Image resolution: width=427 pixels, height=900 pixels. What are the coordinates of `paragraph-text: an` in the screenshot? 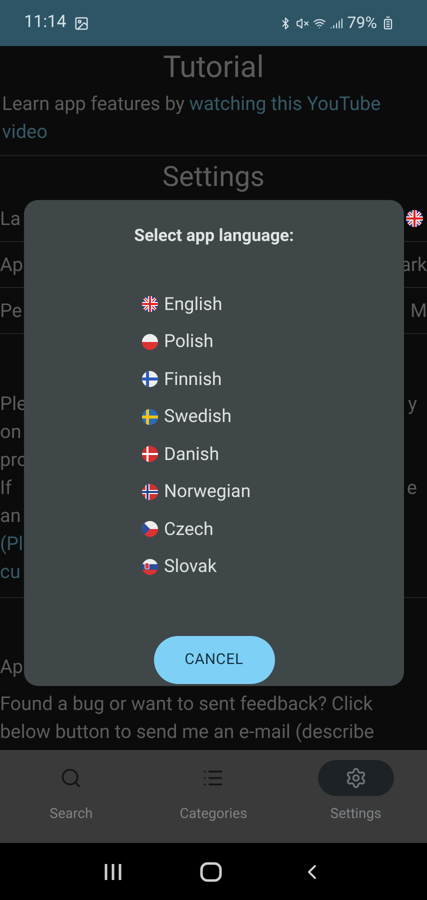 It's located at (10, 516).